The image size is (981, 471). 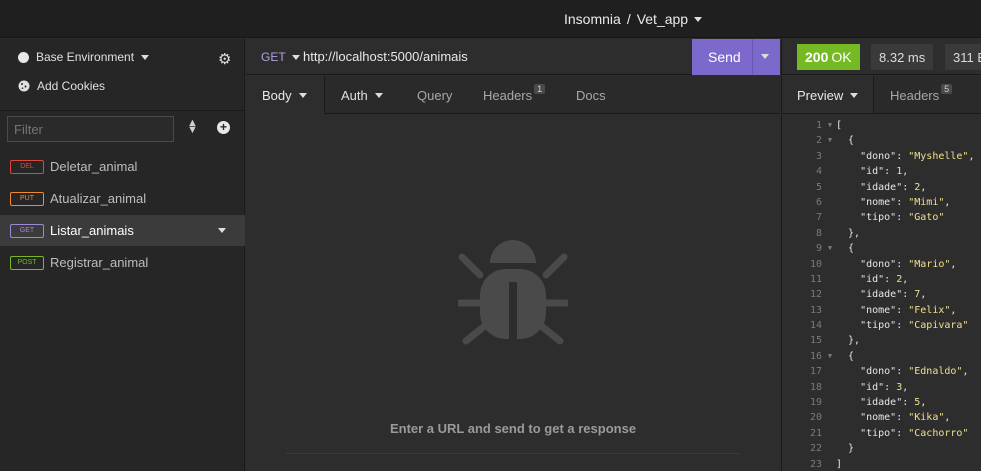 I want to click on filter-input, so click(x=90, y=129).